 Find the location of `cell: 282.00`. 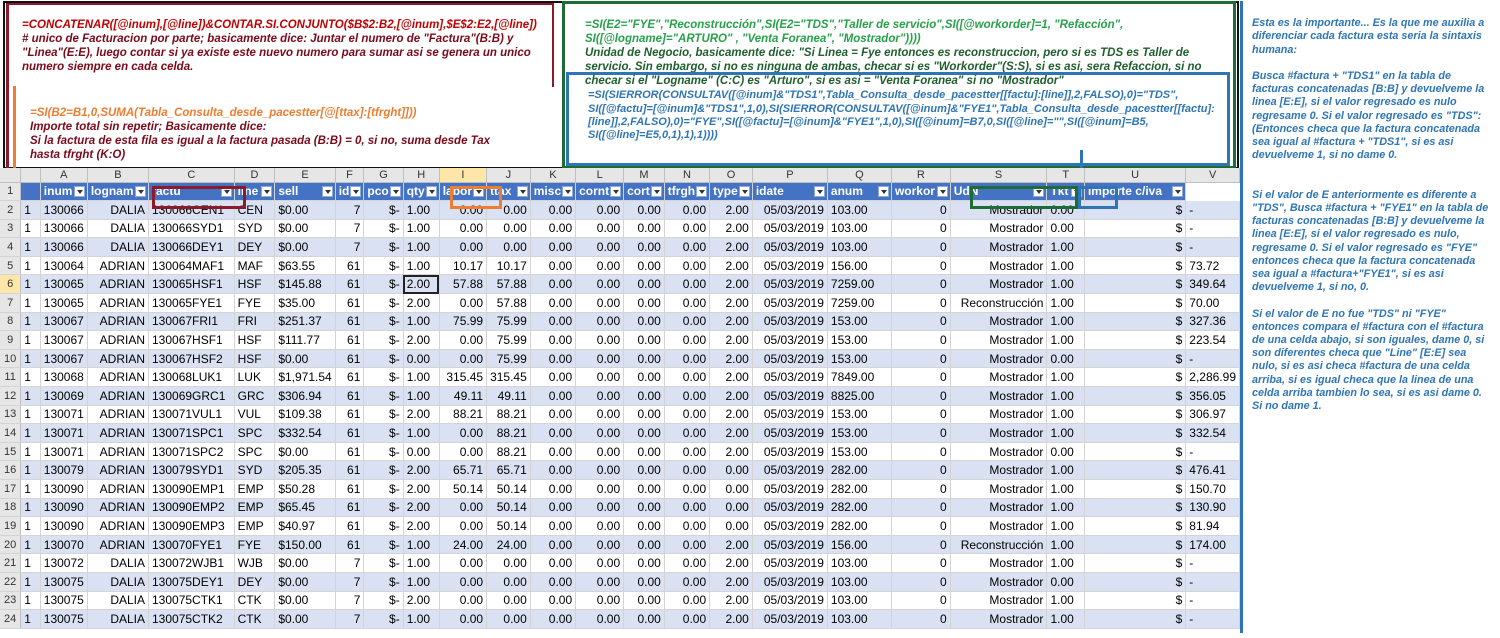

cell: 282.00 is located at coordinates (859, 470).